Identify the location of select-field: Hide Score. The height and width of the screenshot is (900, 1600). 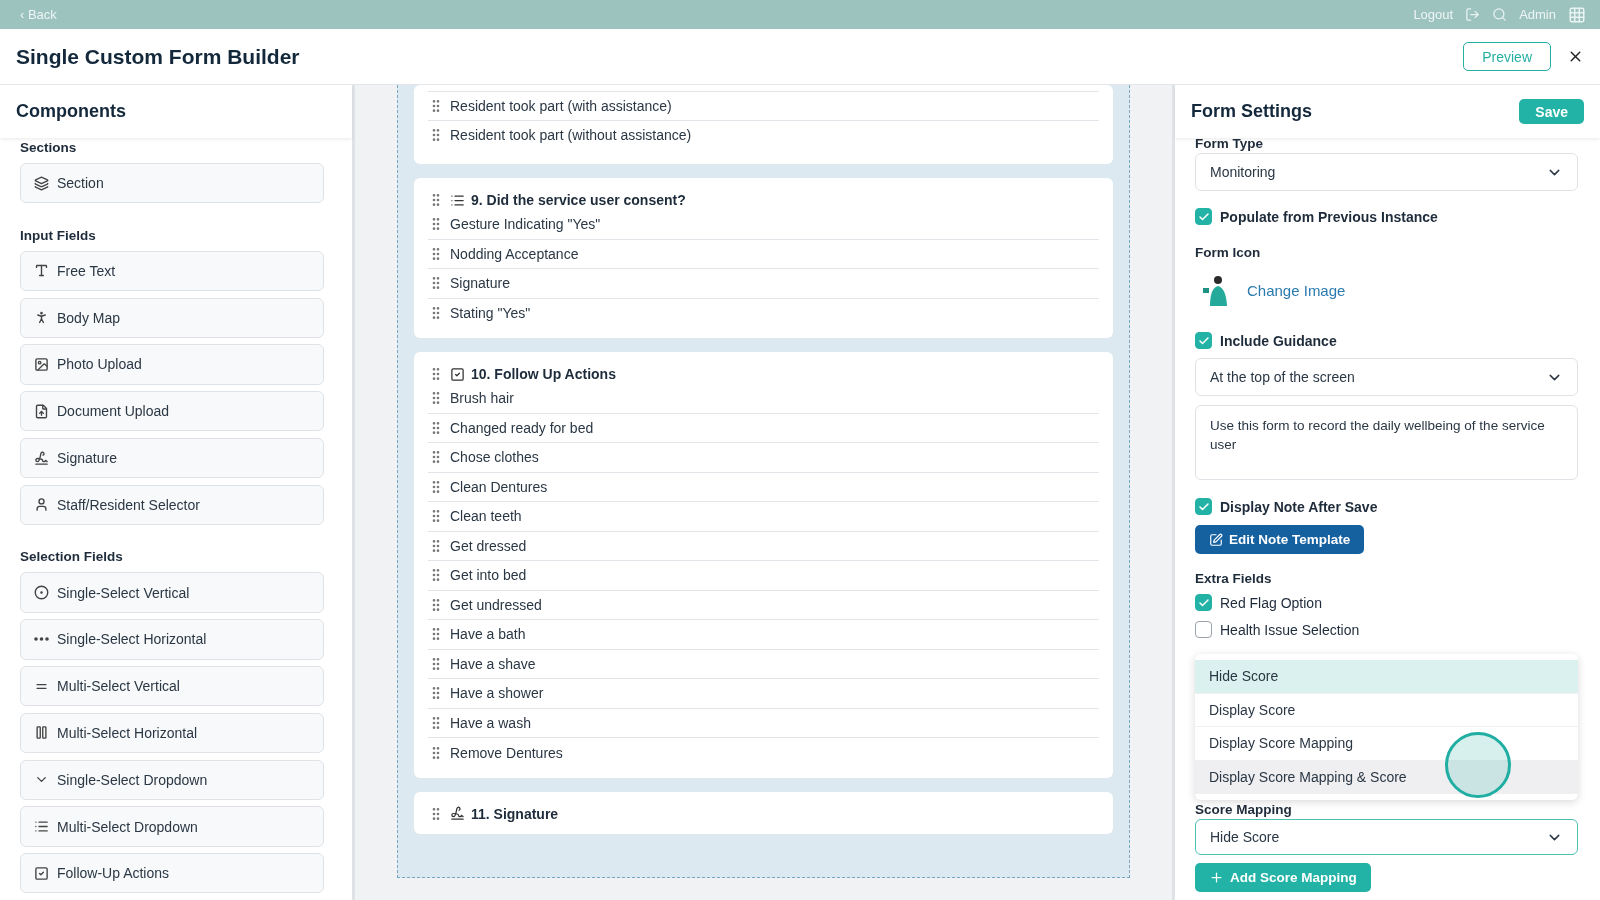
(1386, 837).